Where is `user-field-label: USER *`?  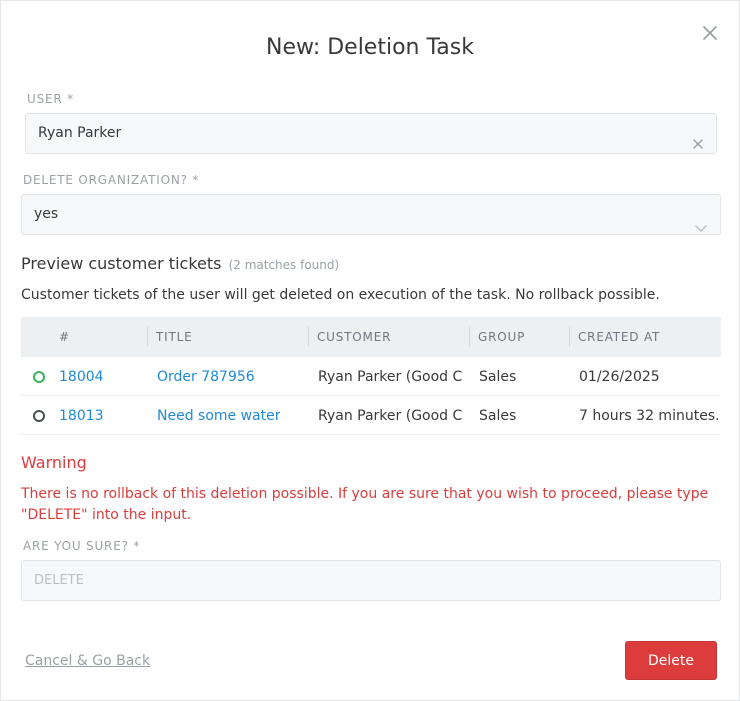 user-field-label: USER * is located at coordinates (50, 99).